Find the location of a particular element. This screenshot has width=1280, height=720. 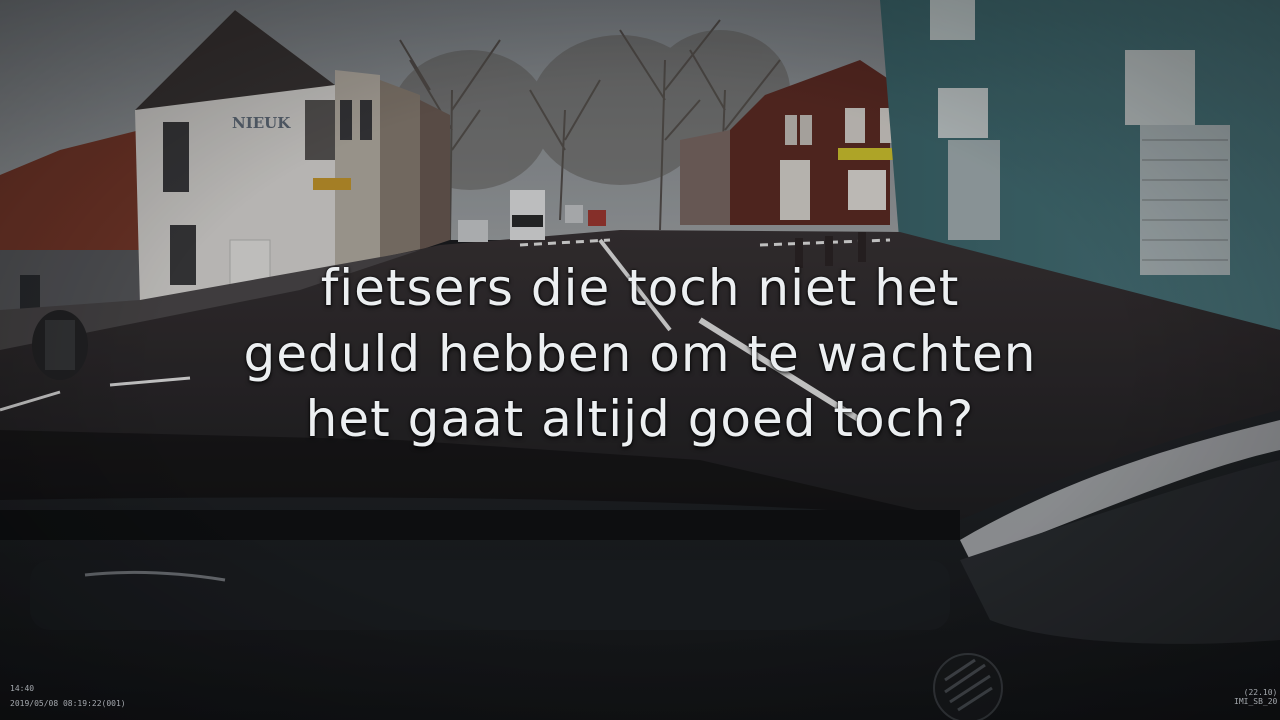

subtitle-line-1: fietsers die toch niet het is located at coordinates (640, 288).